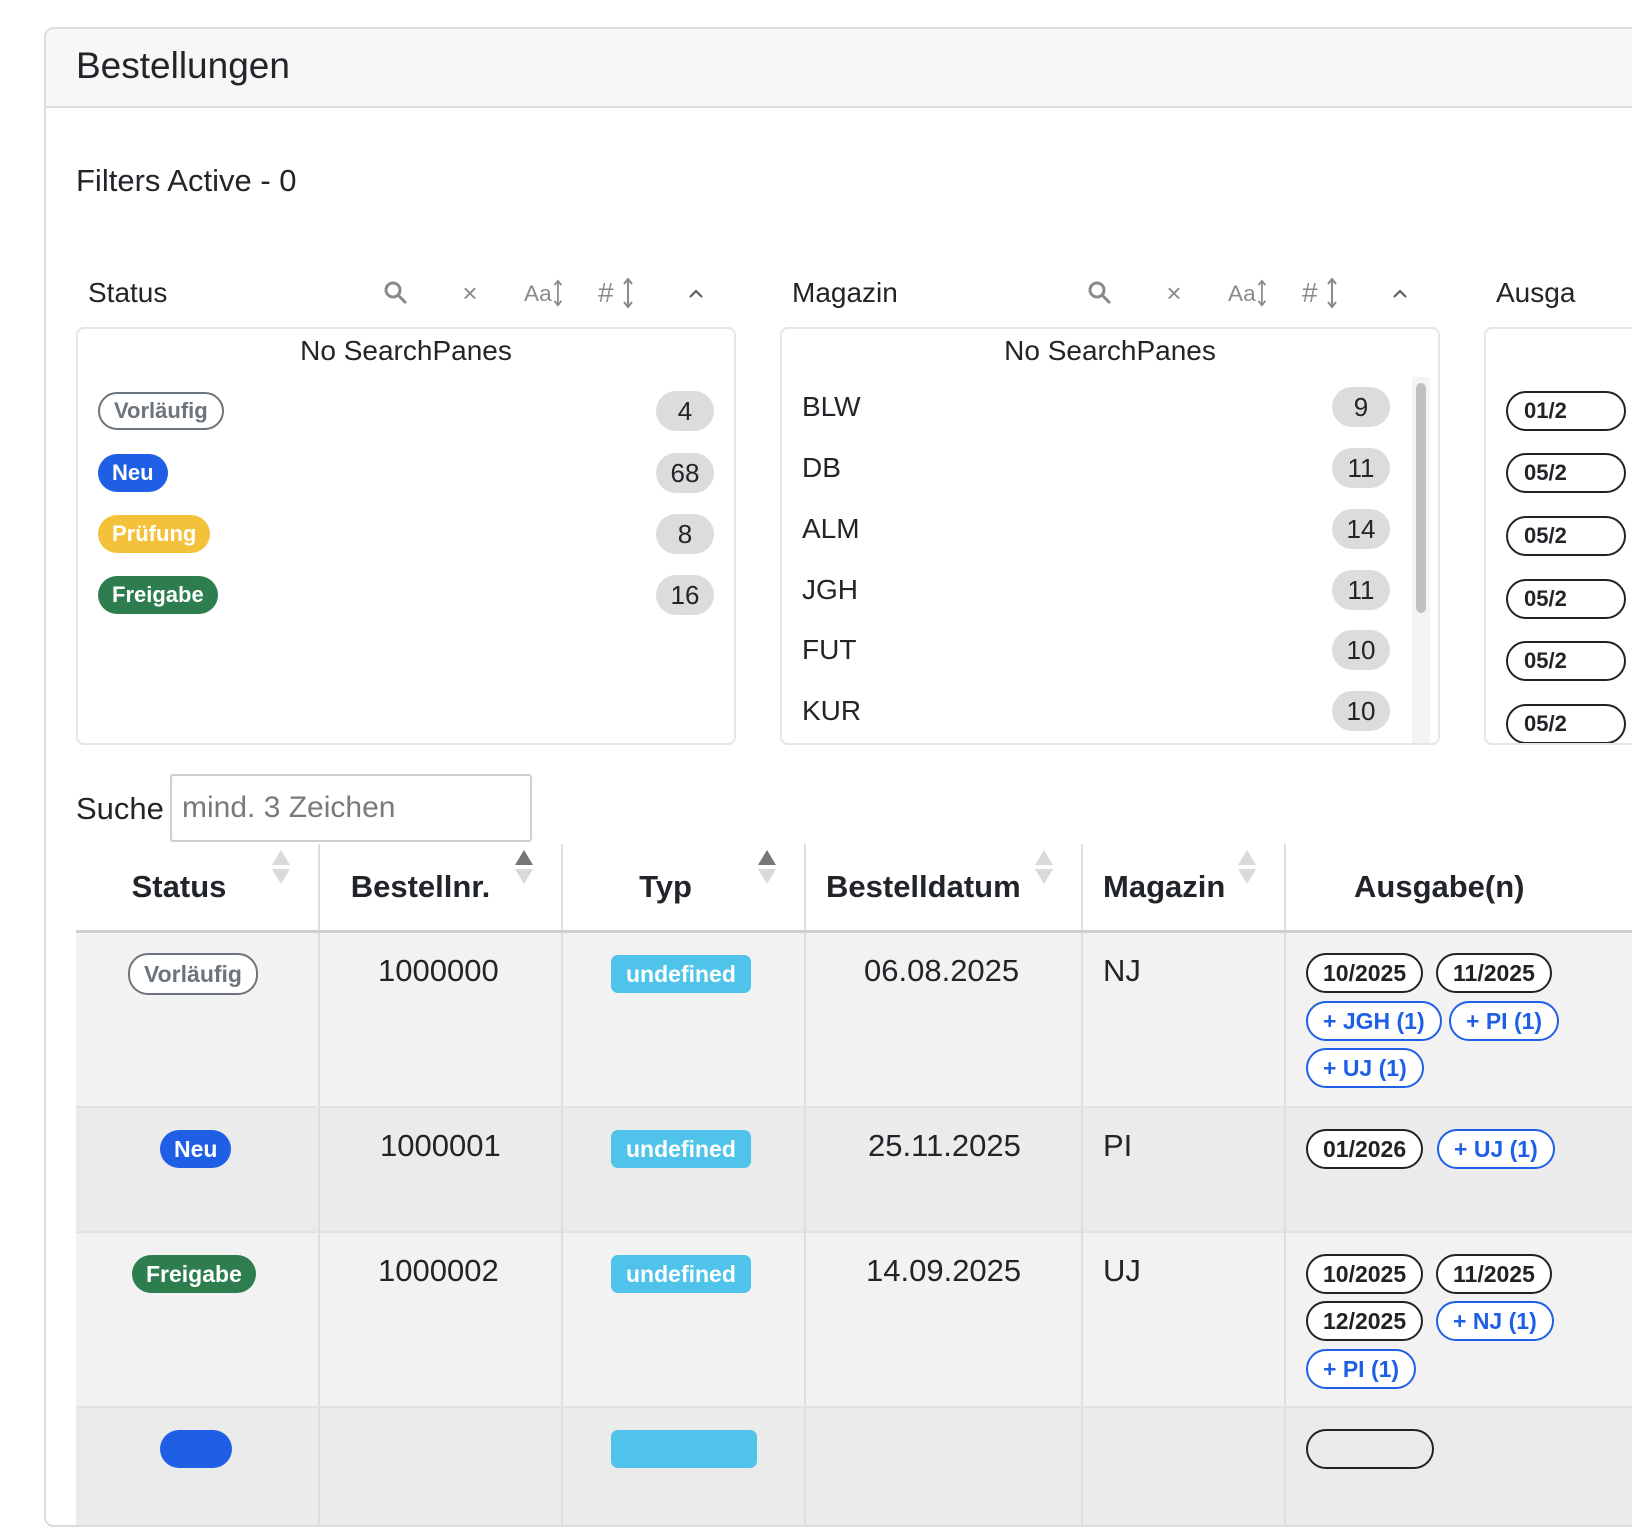  Describe the element at coordinates (406, 411) in the screenshot. I see `pane-item-vorlaeufig: Vorläufig 4` at that location.